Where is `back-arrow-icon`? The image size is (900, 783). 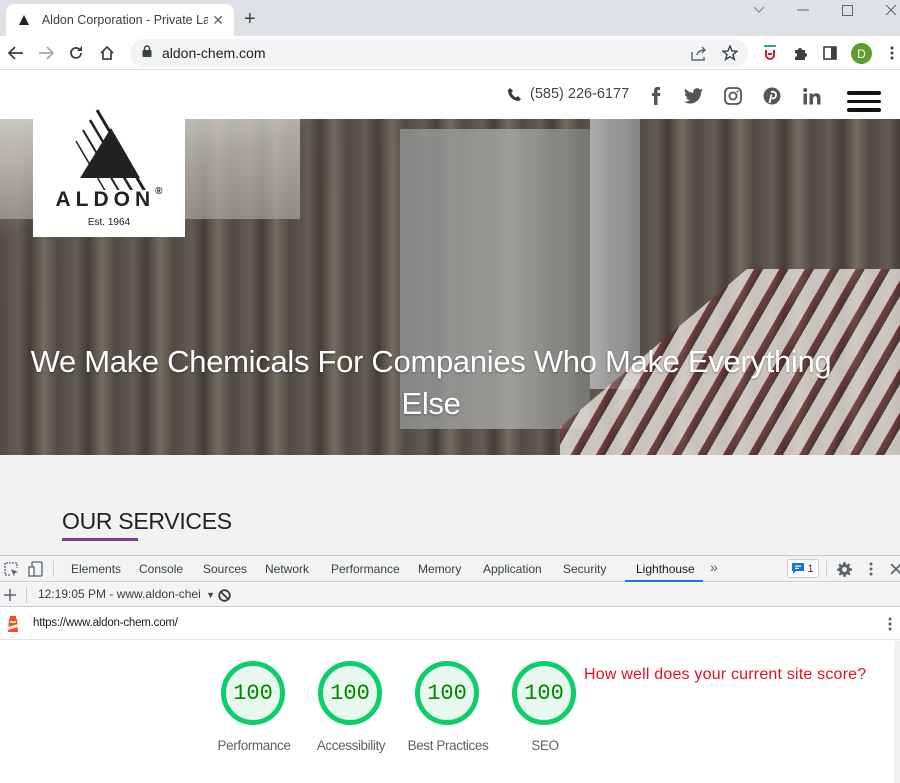 back-arrow-icon is located at coordinates (16, 53).